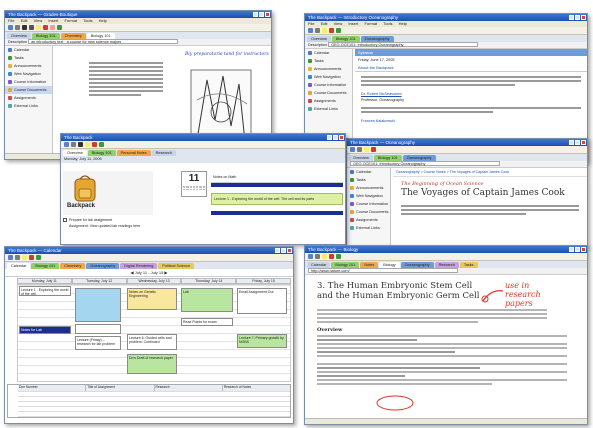  What do you see at coordinates (277, 177) in the screenshot?
I see `agenda-row: Notes on Math` at bounding box center [277, 177].